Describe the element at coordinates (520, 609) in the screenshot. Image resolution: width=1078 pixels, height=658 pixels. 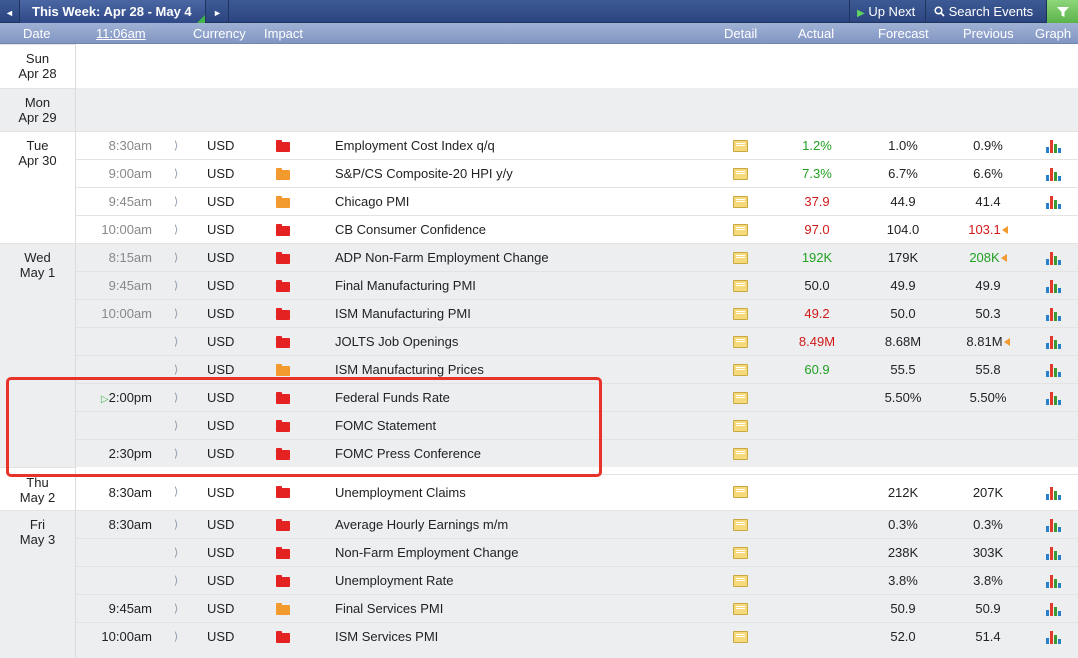
I see `event-name: Final Services PMI` at that location.